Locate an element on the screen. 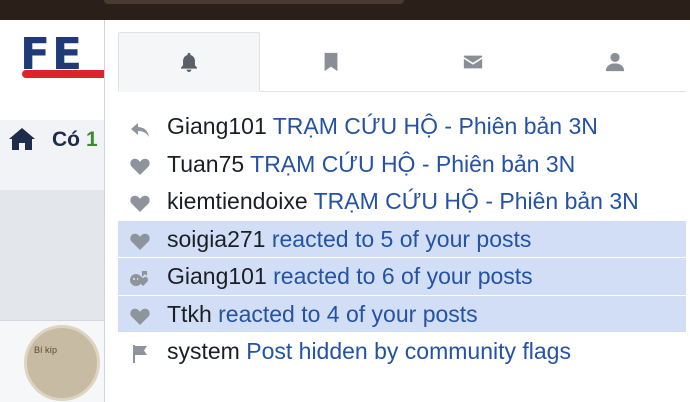  bell-icon is located at coordinates (189, 62).